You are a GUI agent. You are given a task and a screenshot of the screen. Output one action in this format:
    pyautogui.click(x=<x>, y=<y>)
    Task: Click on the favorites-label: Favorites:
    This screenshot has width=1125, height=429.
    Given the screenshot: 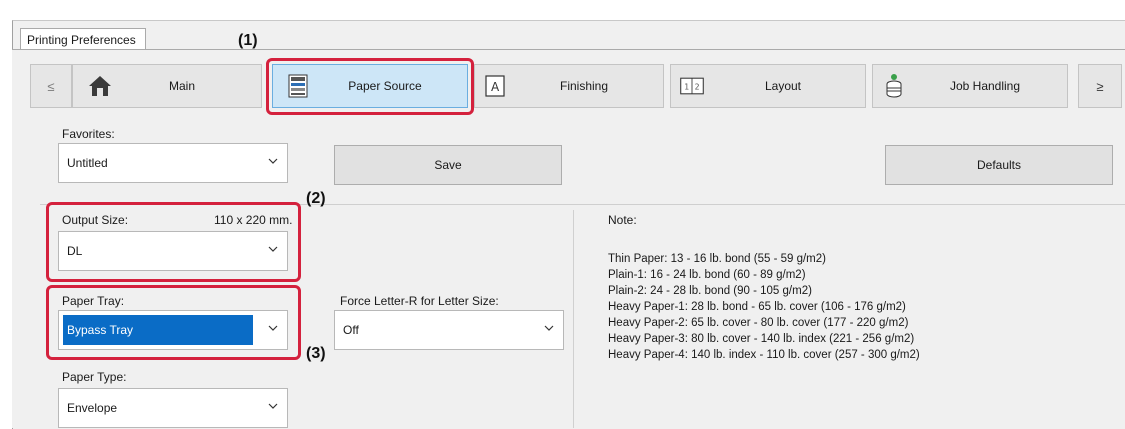 What is the action you would take?
    pyautogui.click(x=88, y=134)
    